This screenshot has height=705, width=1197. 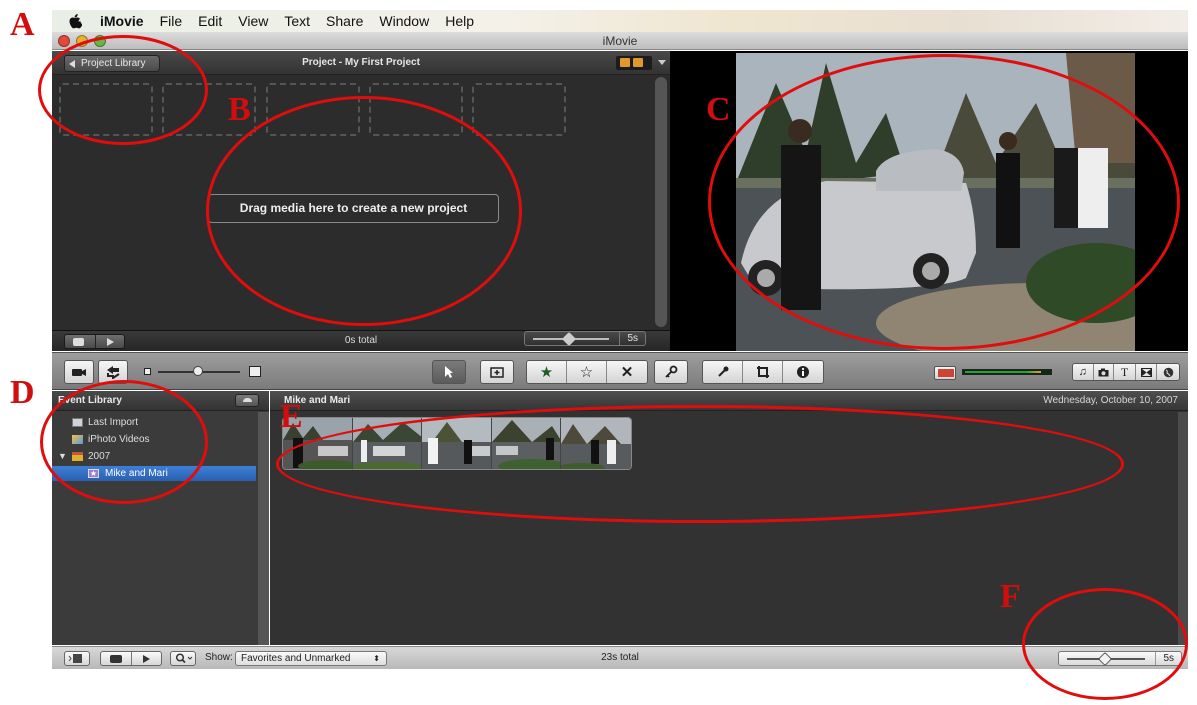 What do you see at coordinates (210, 21) in the screenshot?
I see `menu-edit: Edit` at bounding box center [210, 21].